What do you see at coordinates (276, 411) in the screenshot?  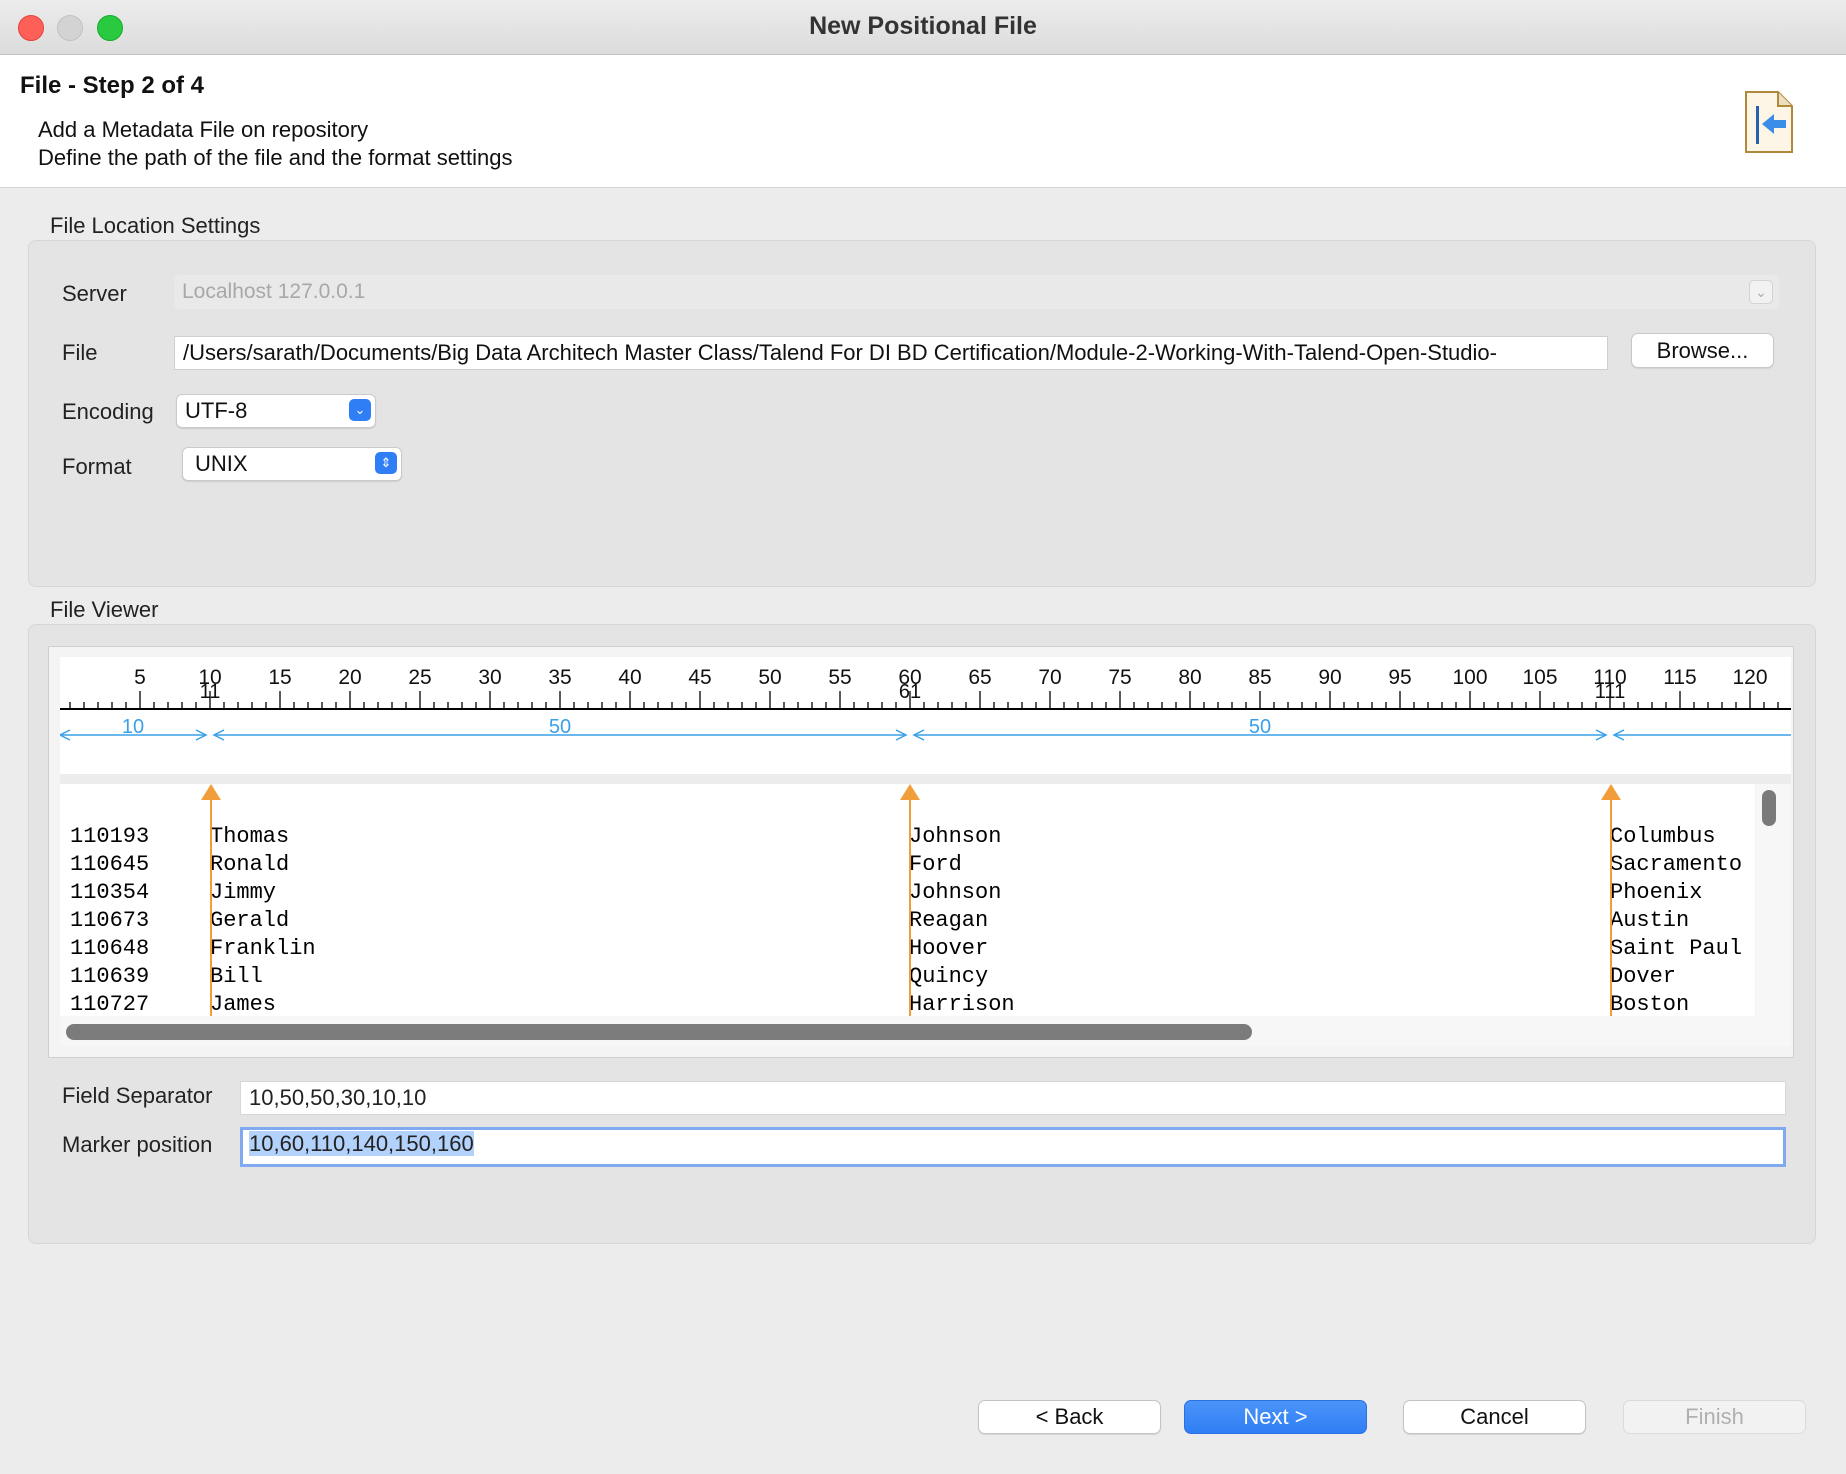 I see `encoding-select: UTF-8 ⌄` at bounding box center [276, 411].